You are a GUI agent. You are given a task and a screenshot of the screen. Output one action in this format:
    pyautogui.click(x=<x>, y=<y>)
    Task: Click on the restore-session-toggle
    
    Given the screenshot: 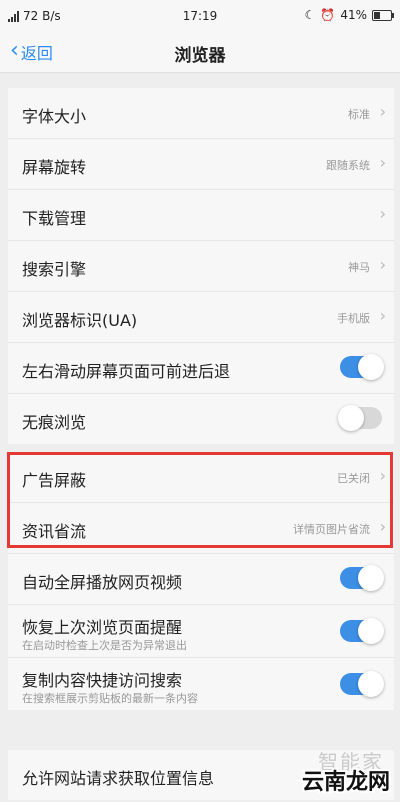 What is the action you would take?
    pyautogui.click(x=362, y=631)
    